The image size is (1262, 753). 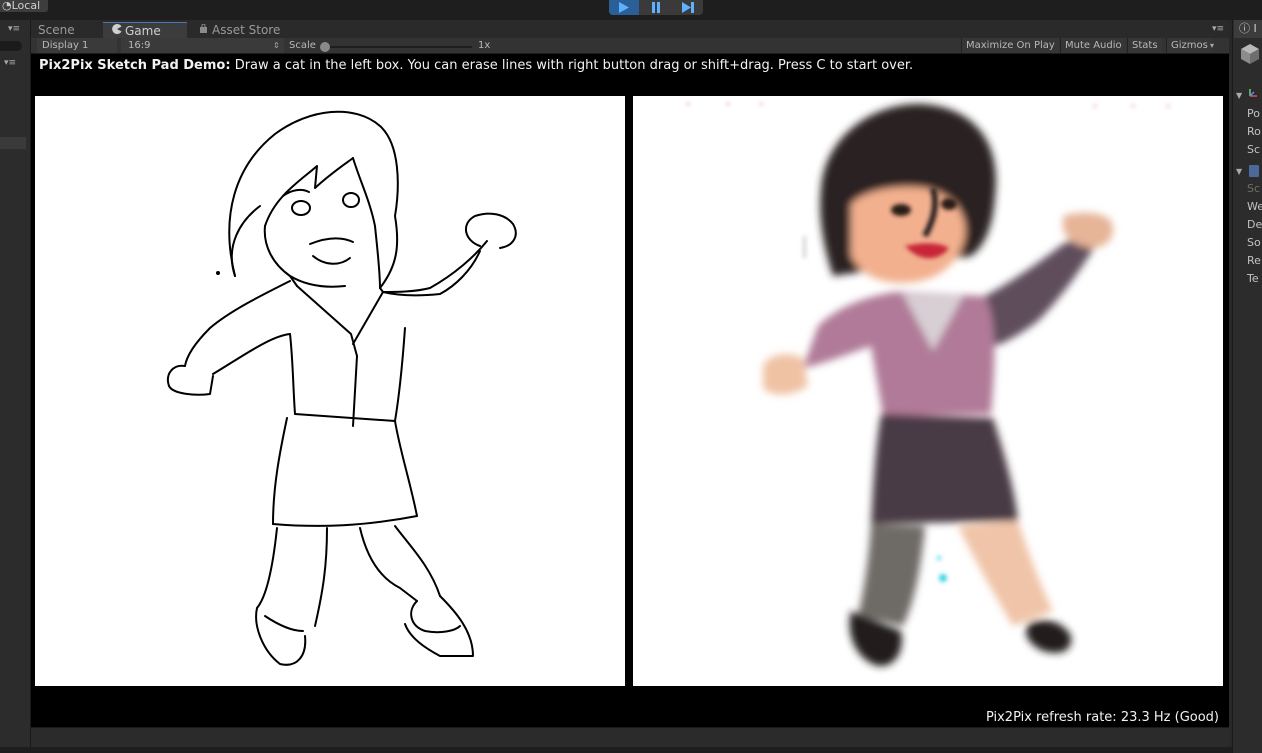 What do you see at coordinates (1254, 171) in the screenshot?
I see `script-icon` at bounding box center [1254, 171].